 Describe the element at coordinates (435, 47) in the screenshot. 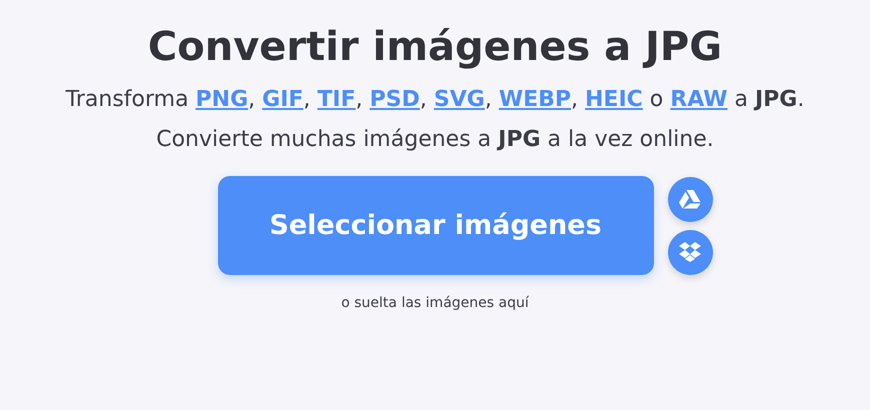

I see `page-title: Convertir imágenes a JPG` at that location.